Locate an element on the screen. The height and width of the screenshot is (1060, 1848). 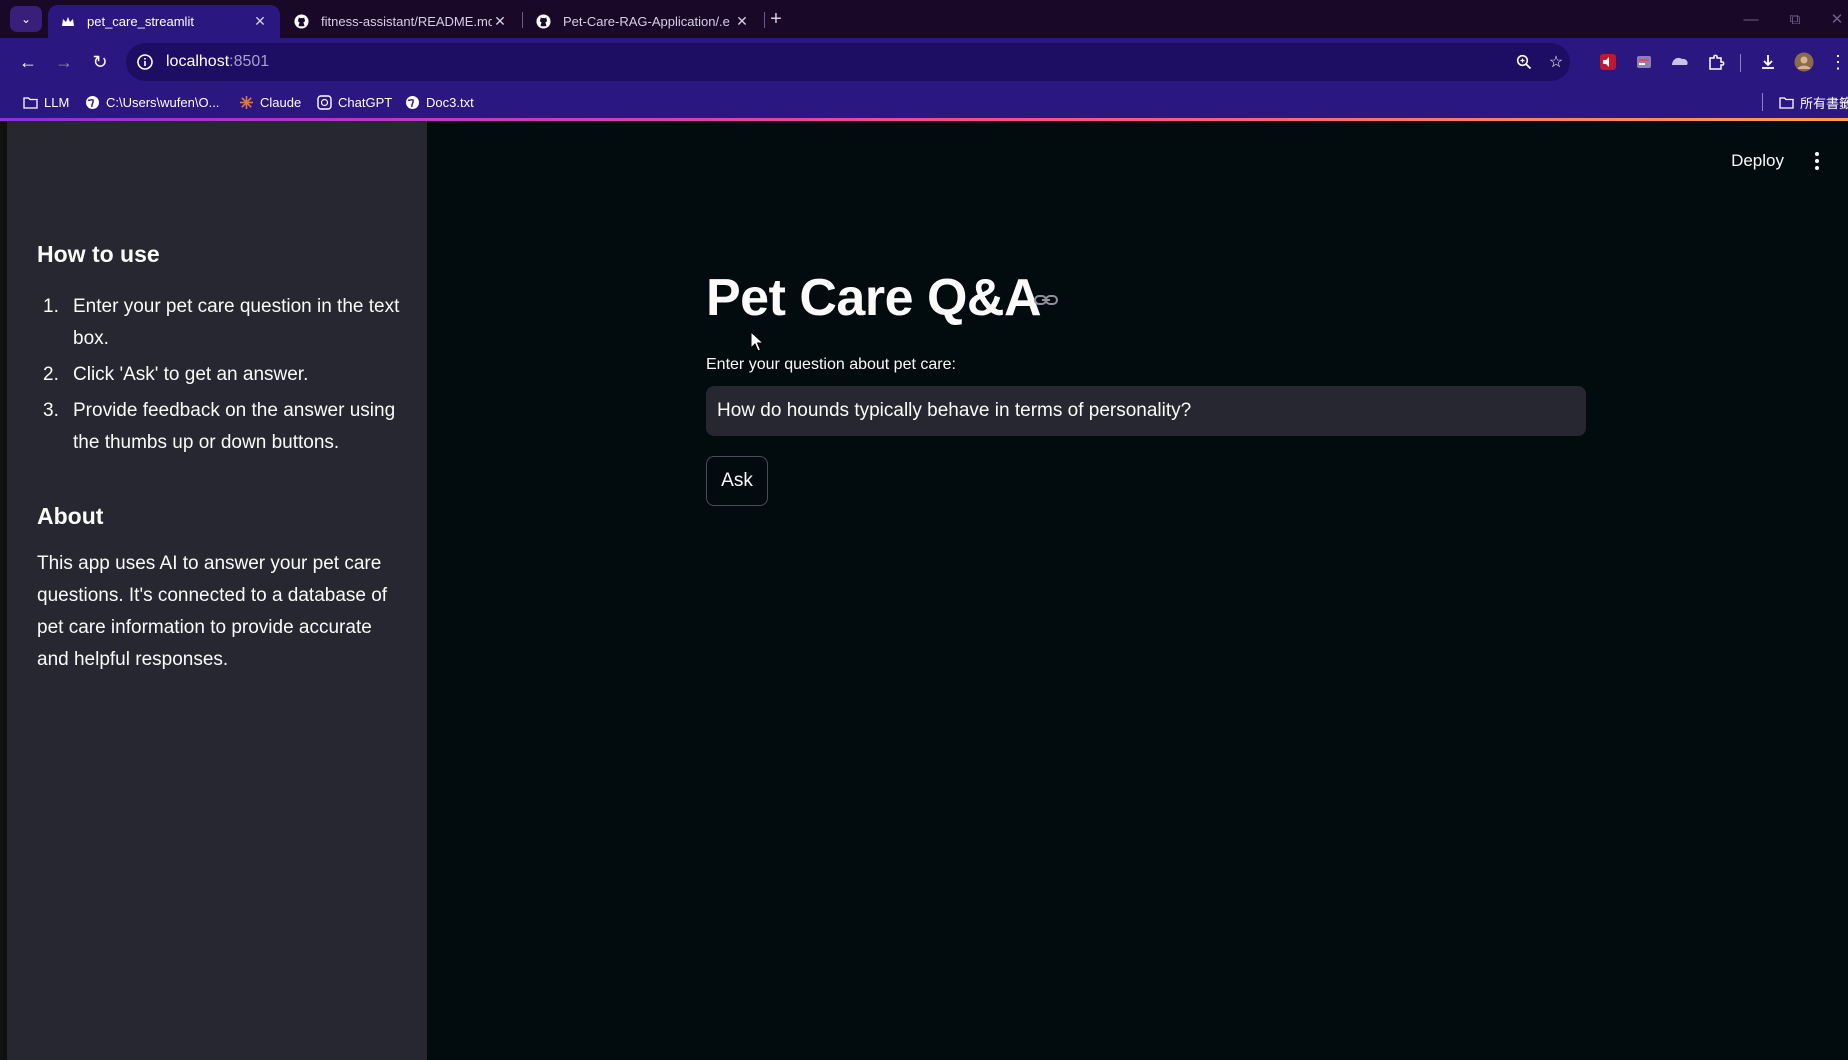
browser-toolbar: ← → ↻ localhost:8501 ☆ ⋮ is located at coordinates (924, 62).